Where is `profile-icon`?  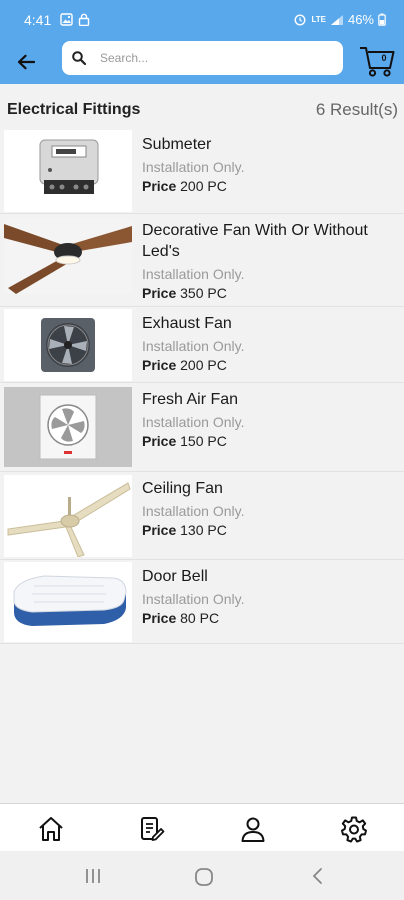 profile-icon is located at coordinates (253, 829).